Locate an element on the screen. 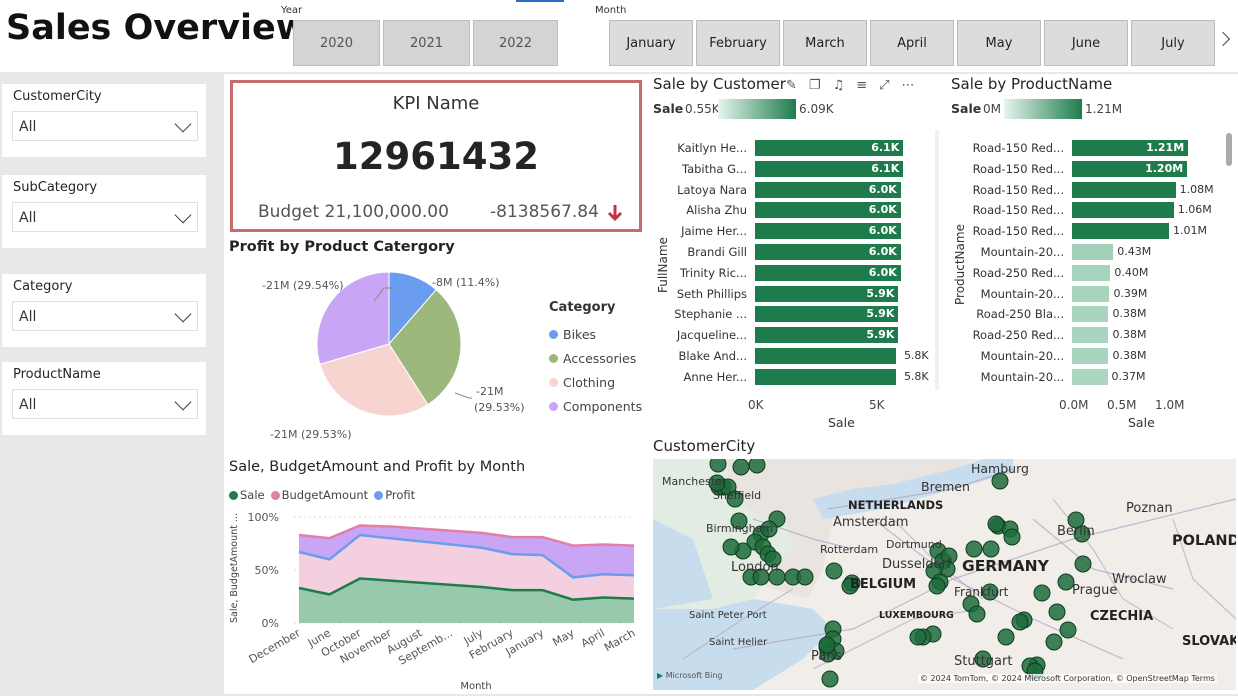 This screenshot has height=696, width=1238. map-label: Wroclaw is located at coordinates (1139, 579).